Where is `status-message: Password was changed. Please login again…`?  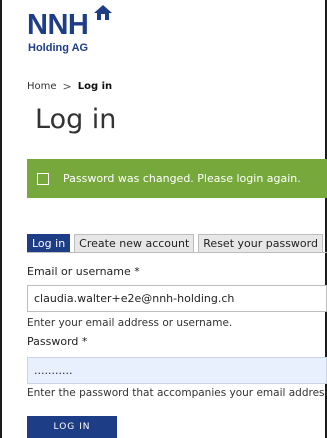 status-message: Password was changed. Please login again… is located at coordinates (177, 178).